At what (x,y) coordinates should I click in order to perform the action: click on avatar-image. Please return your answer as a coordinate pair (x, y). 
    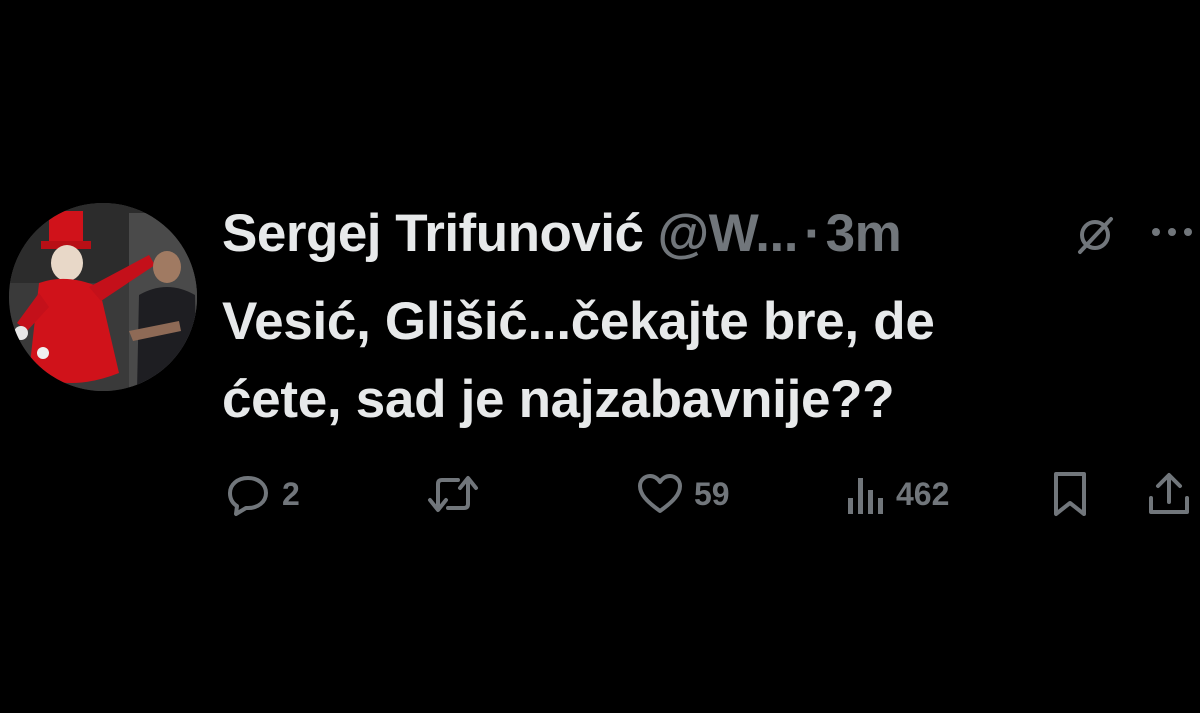
    Looking at the image, I should click on (103, 297).